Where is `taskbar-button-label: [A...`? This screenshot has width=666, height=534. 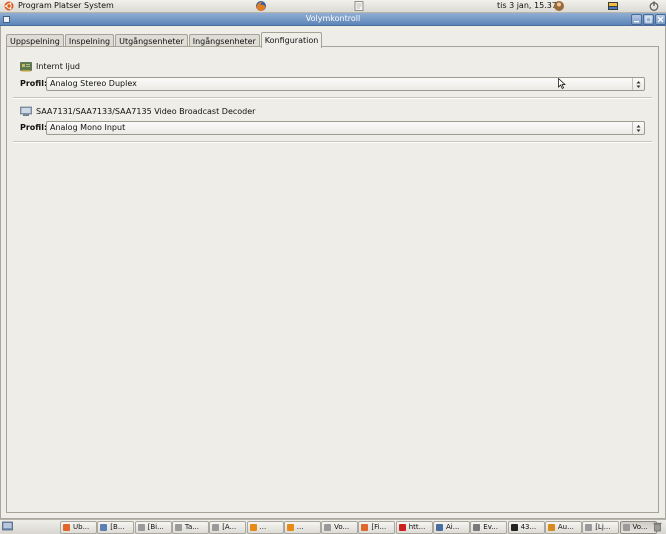 taskbar-button-label: [A... is located at coordinates (229, 527).